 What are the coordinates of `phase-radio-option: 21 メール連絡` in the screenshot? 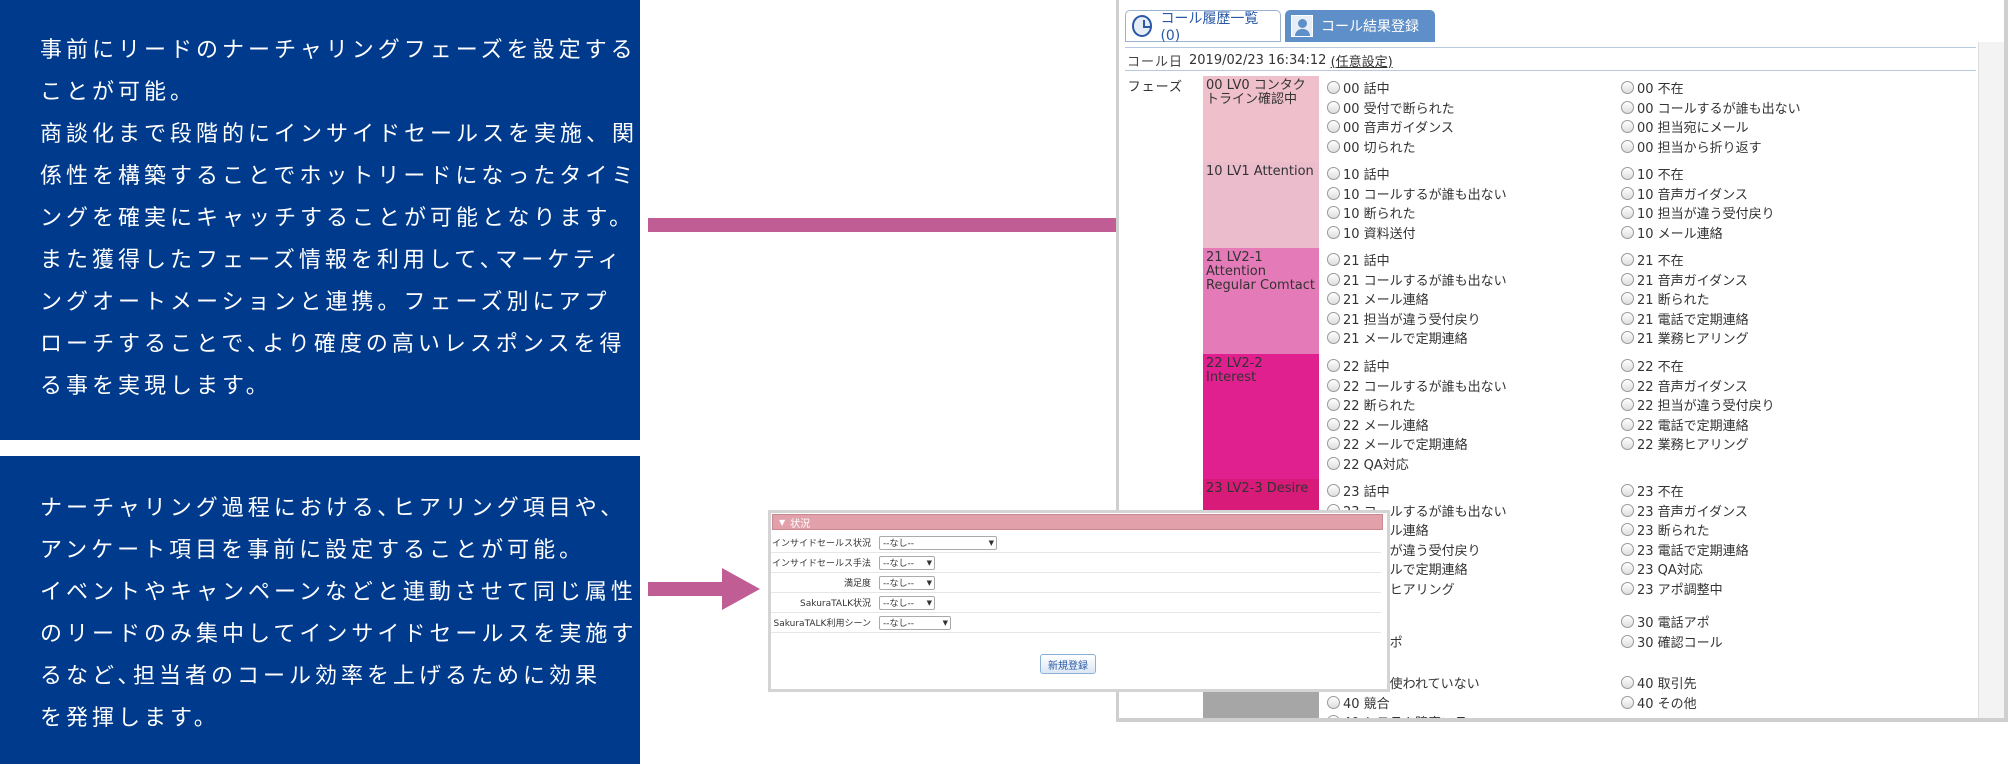 It's located at (1417, 299).